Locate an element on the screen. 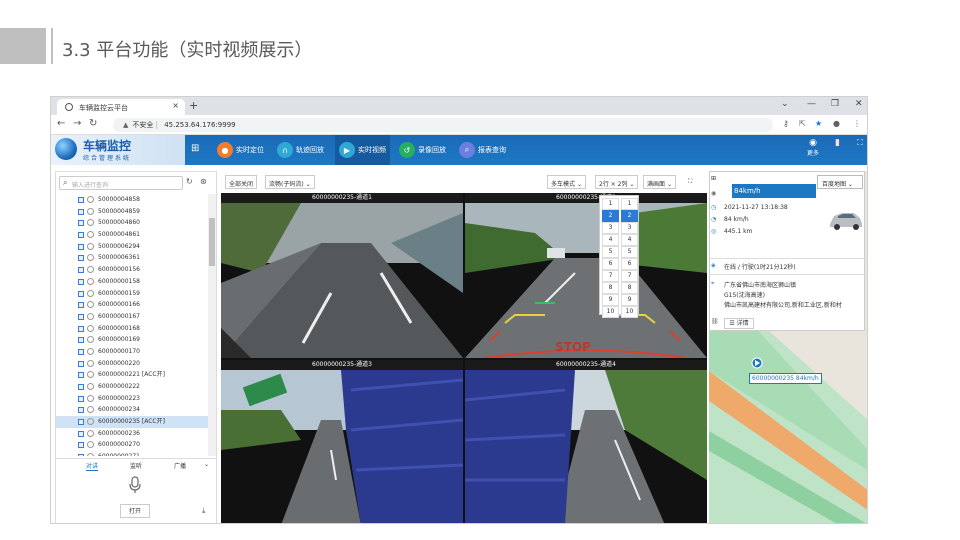  layout-select: 2行 × 2列 ⌄ is located at coordinates (617, 182).